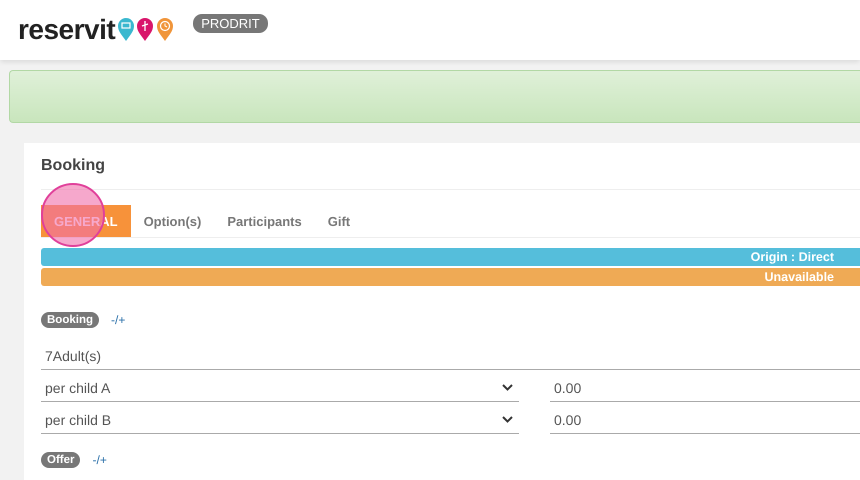  Describe the element at coordinates (172, 221) in the screenshot. I see `tab: Option(s)` at that location.